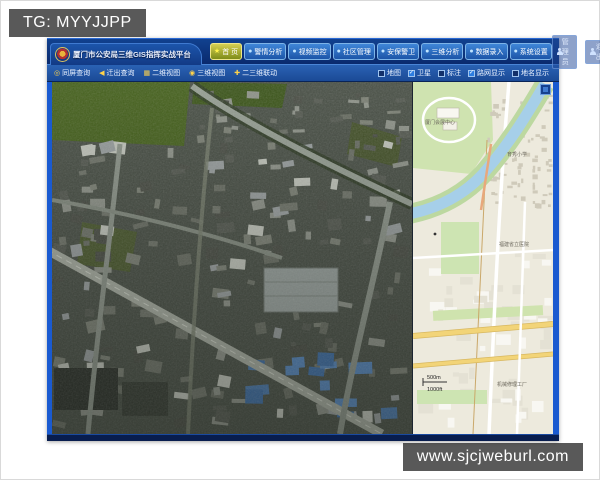 This screenshot has height=480, width=600. What do you see at coordinates (515, 73) in the screenshot?
I see `place-names-checkbox` at bounding box center [515, 73].